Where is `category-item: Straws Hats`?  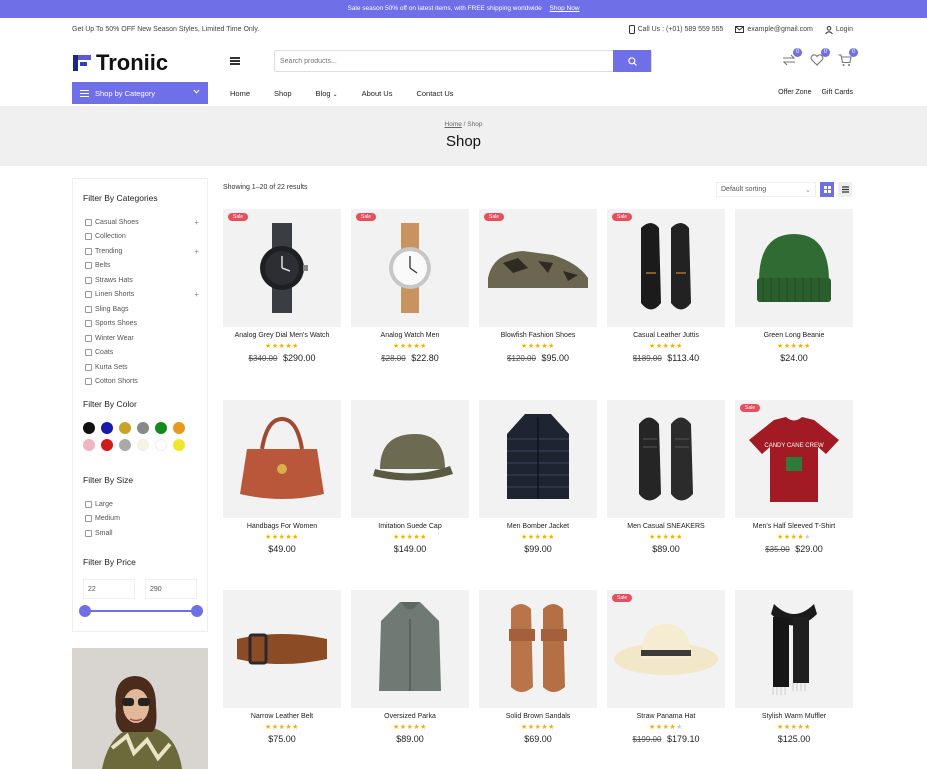
category-item: Straws Hats is located at coordinates (142, 280).